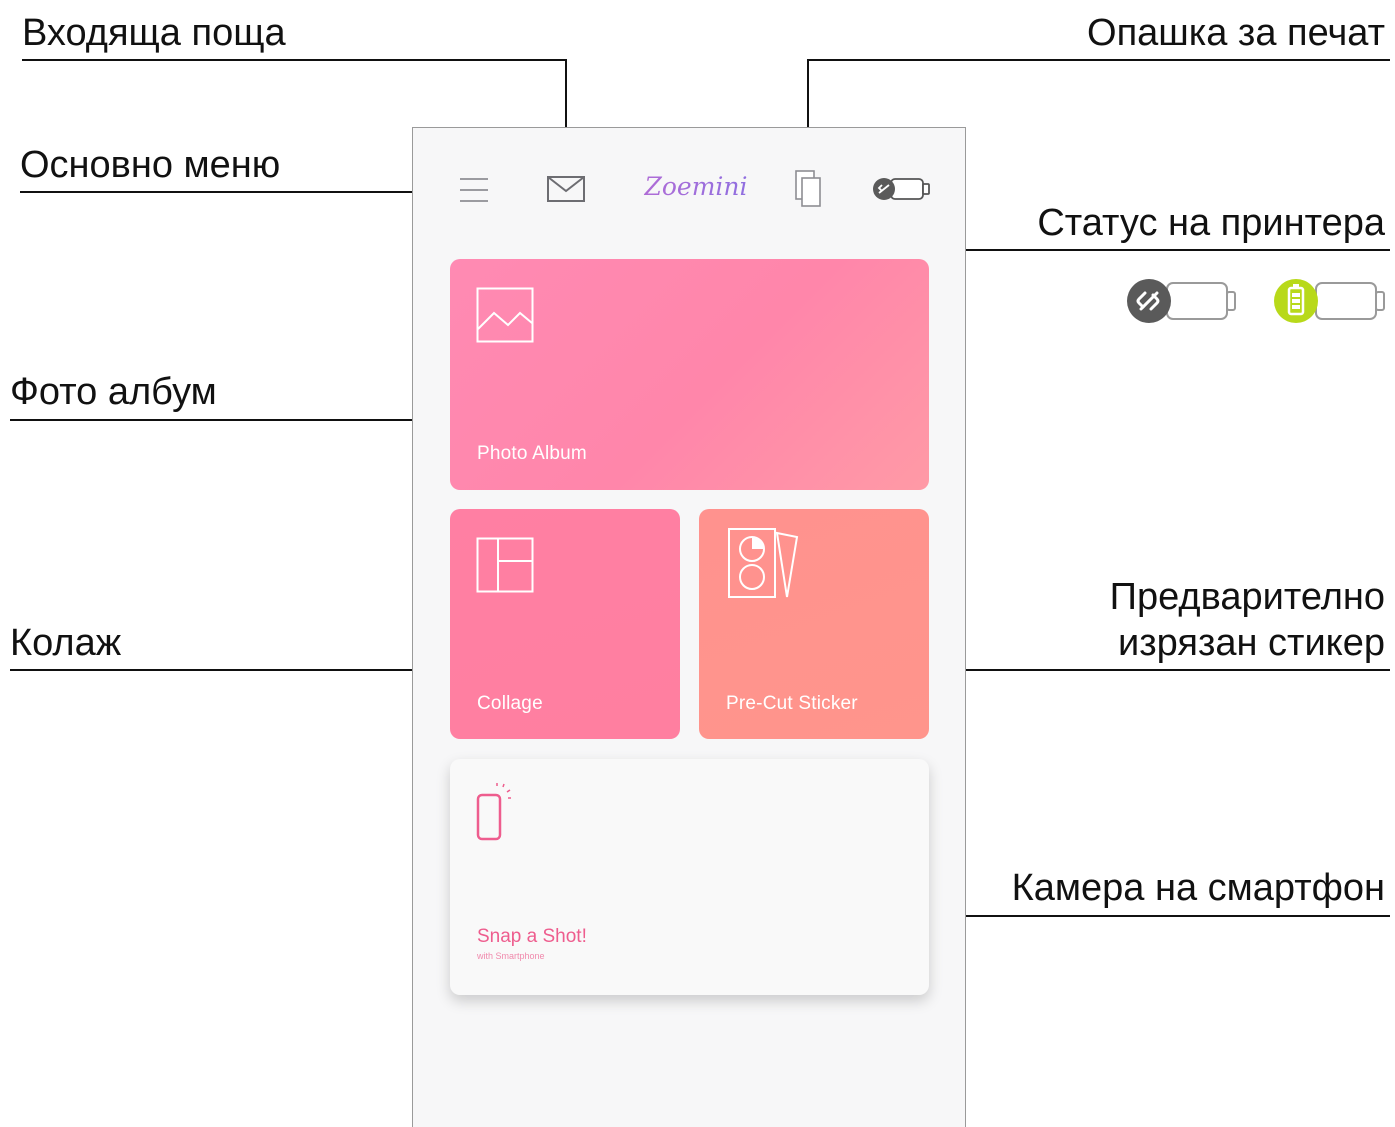  I want to click on inbox-button, so click(566, 191).